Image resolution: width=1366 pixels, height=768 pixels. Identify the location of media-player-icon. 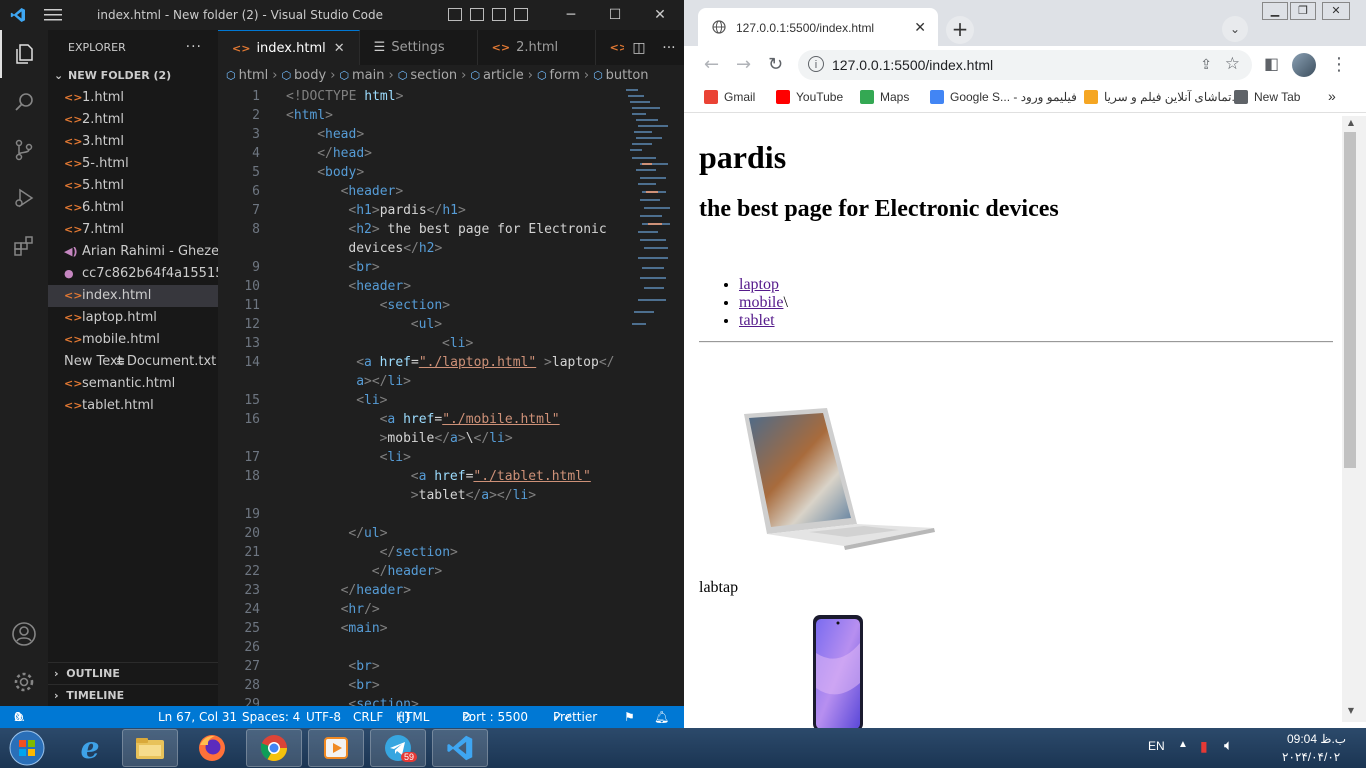
(336, 748).